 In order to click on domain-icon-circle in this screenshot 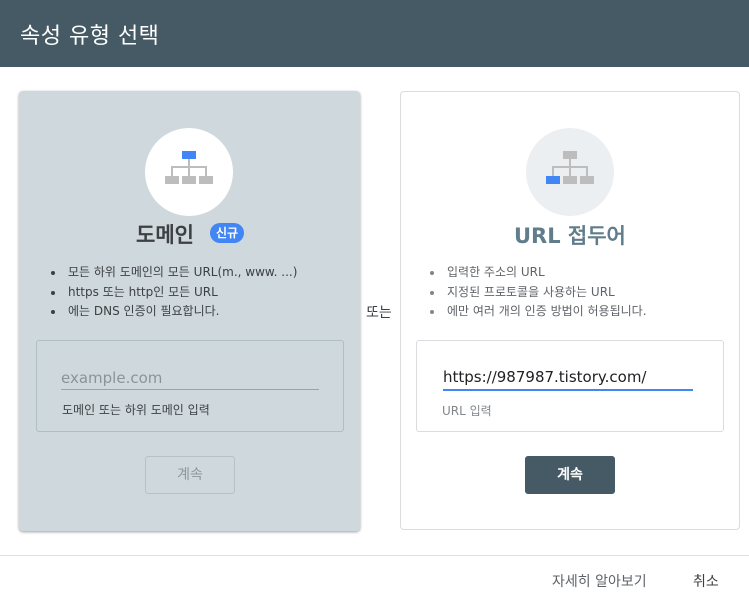, I will do `click(189, 172)`.